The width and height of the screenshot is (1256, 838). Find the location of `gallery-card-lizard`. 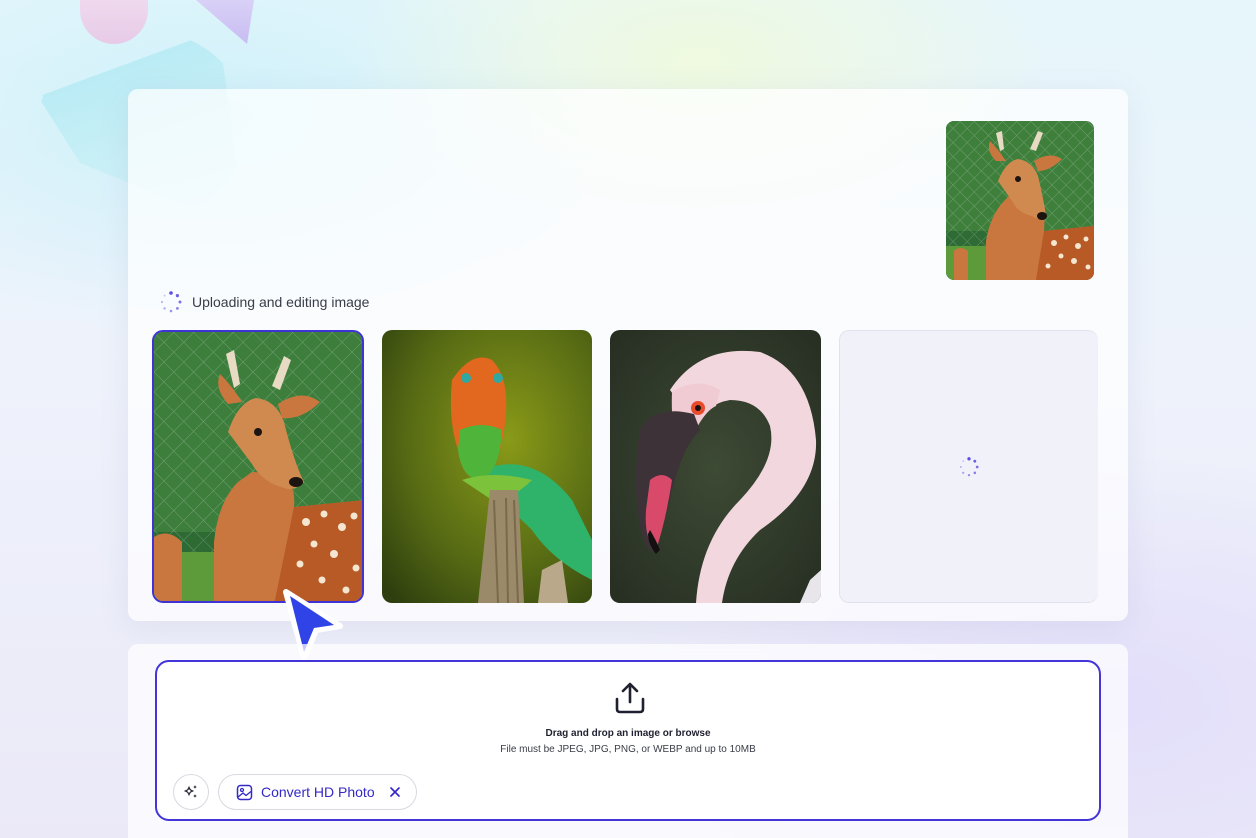

gallery-card-lizard is located at coordinates (487, 466).